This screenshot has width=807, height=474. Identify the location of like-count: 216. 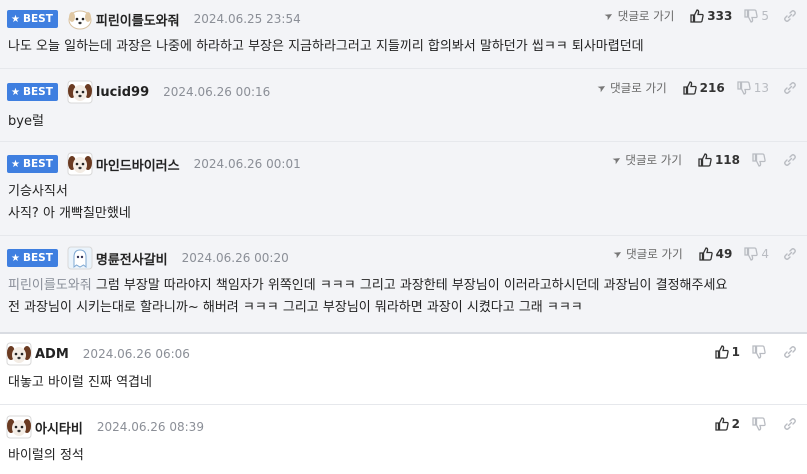
(712, 88).